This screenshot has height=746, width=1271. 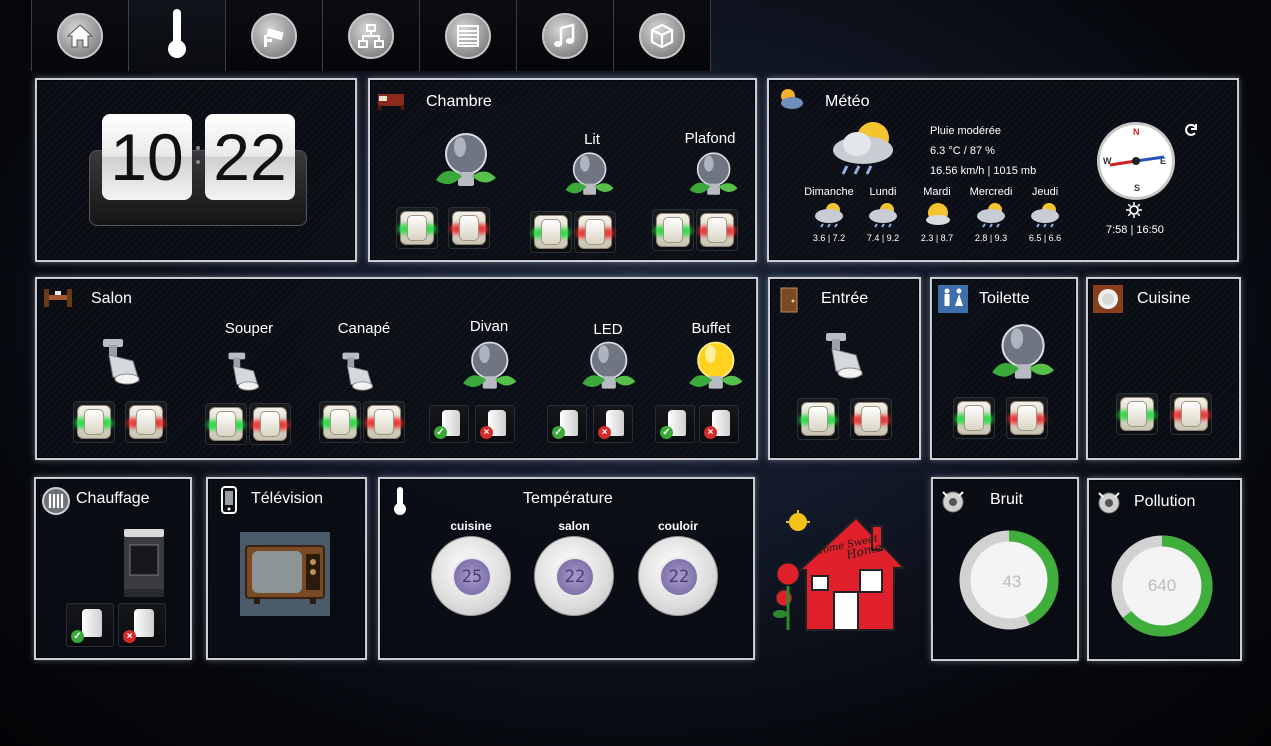 I want to click on salon-buffet-off-button: ×, so click(x=719, y=424).